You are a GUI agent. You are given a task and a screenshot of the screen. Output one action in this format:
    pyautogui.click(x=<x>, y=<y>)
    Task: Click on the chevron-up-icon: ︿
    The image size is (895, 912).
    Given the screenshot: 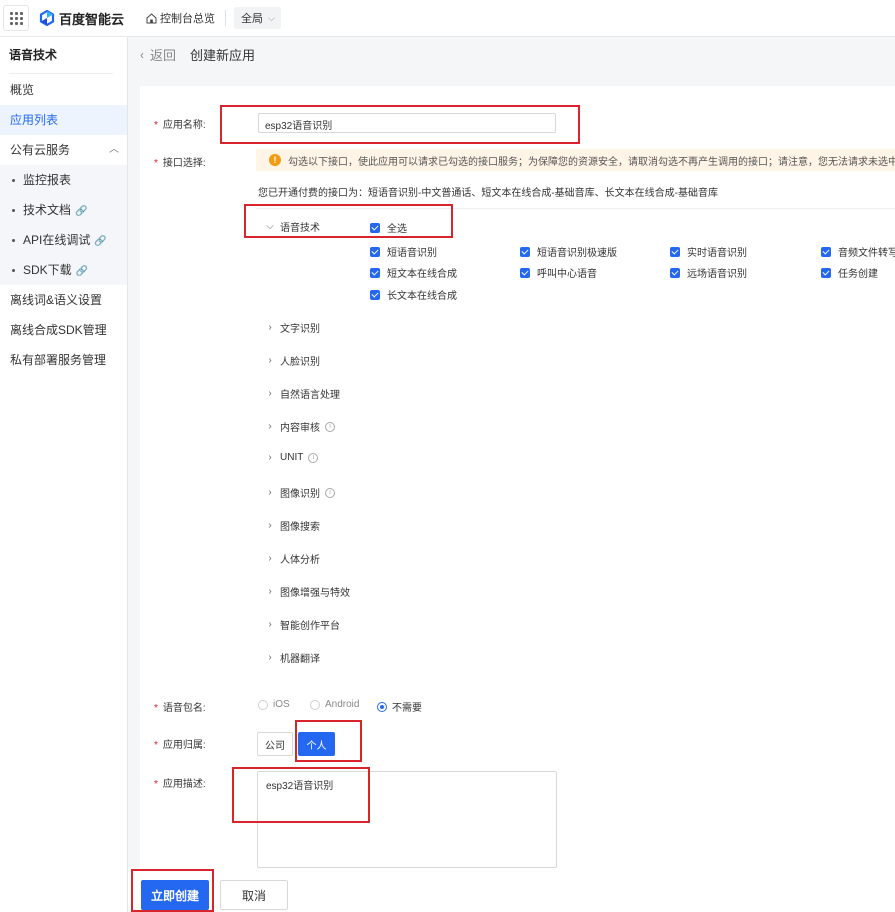 What is the action you would take?
    pyautogui.click(x=114, y=150)
    